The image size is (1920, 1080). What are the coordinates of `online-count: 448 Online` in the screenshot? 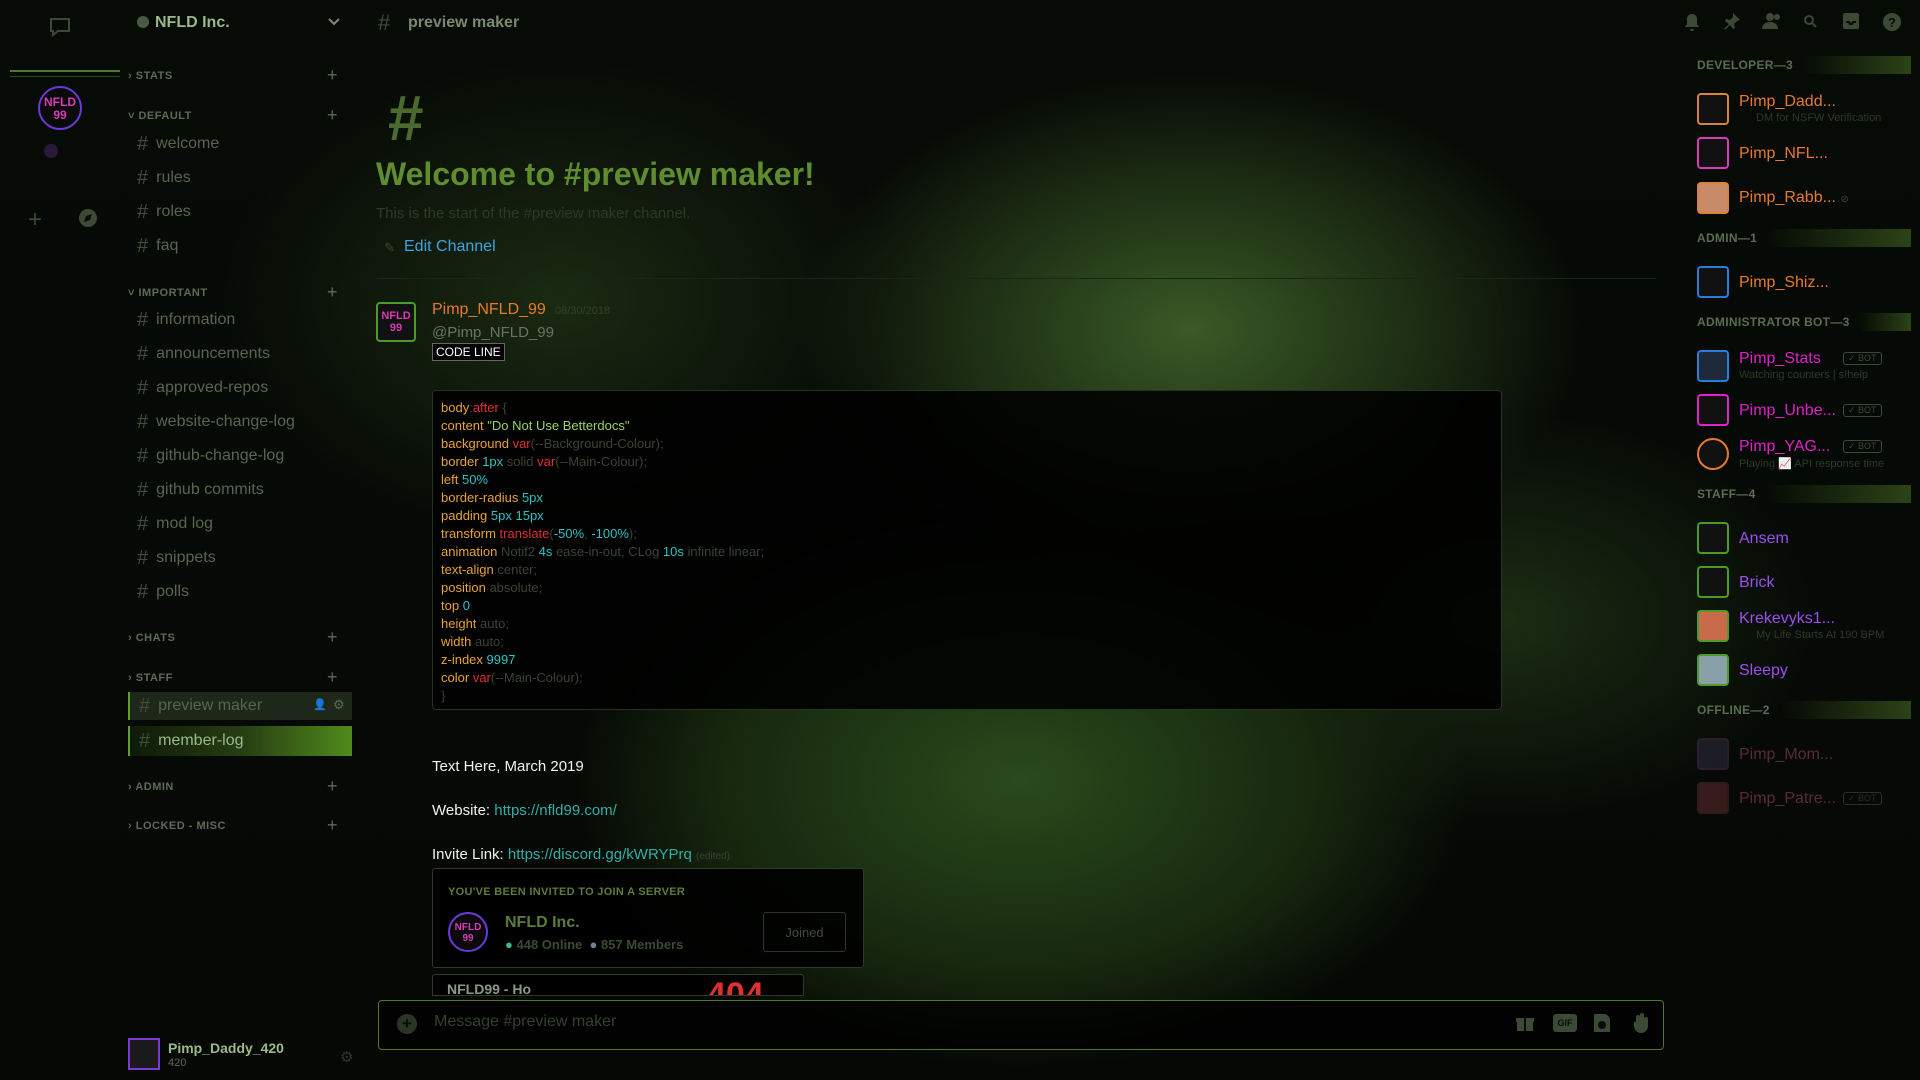 It's located at (549, 944).